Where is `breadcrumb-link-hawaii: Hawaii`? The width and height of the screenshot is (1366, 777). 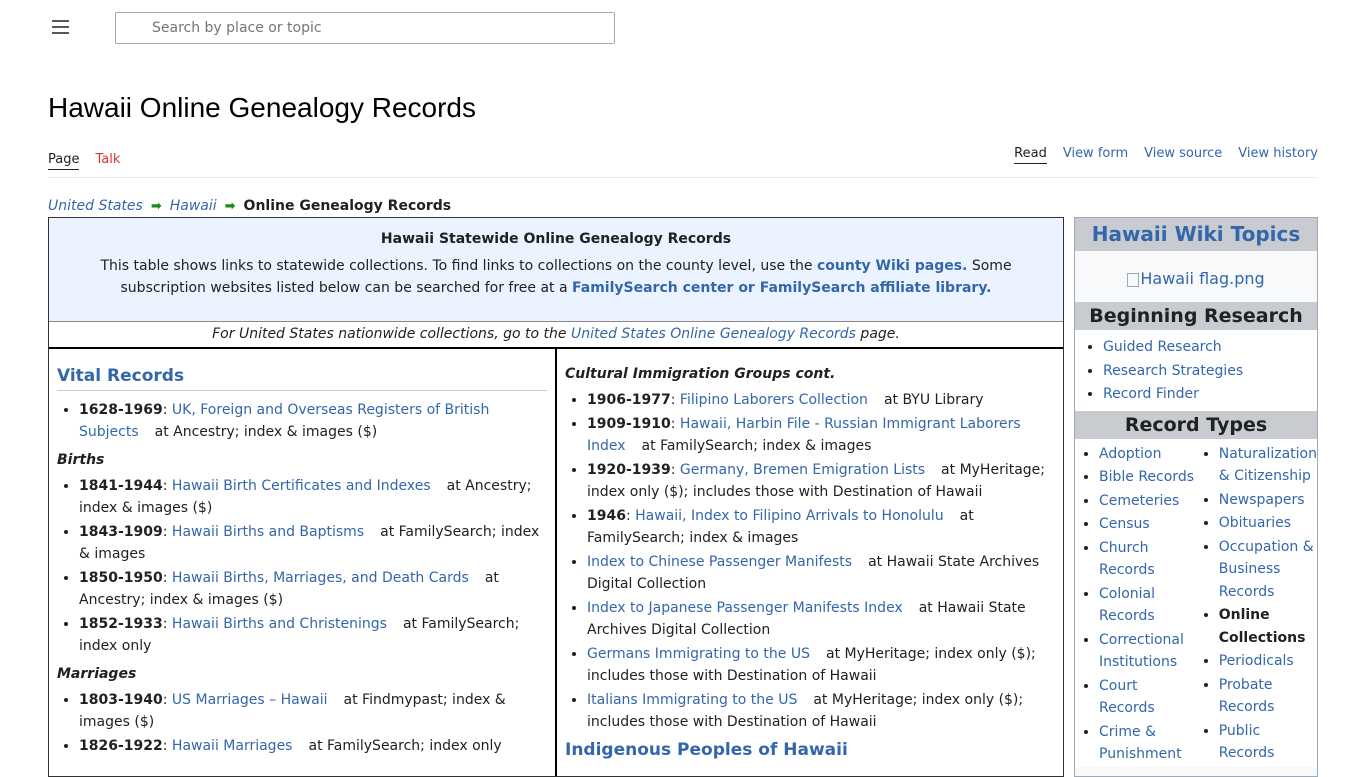 breadcrumb-link-hawaii: Hawaii is located at coordinates (193, 206).